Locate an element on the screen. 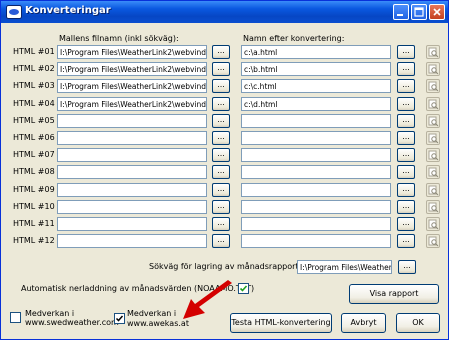 This screenshot has width=450, height=340. row-label: HTML #01 is located at coordinates (34, 51).